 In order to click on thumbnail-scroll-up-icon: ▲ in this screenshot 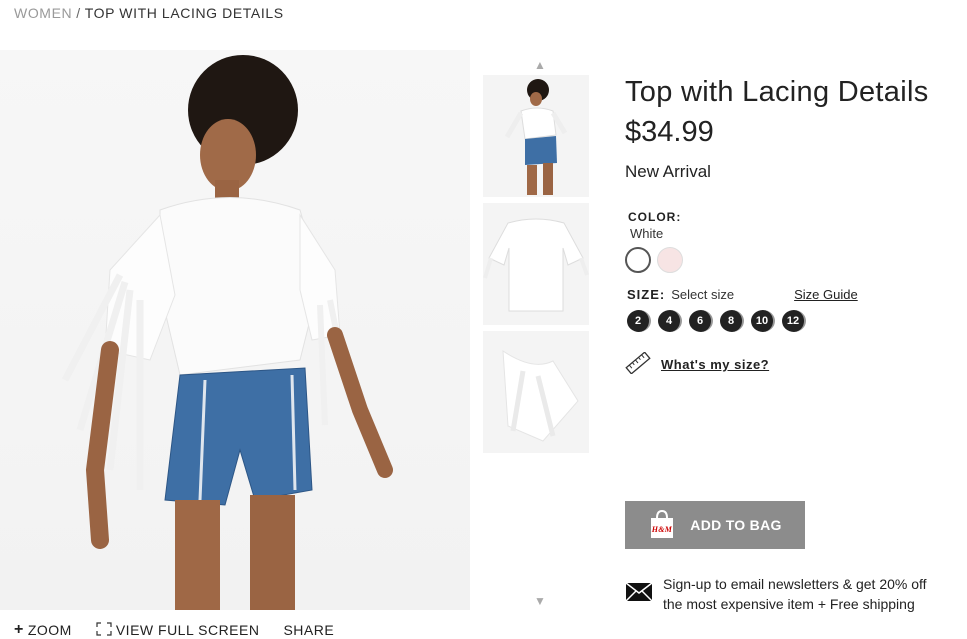, I will do `click(540, 65)`.